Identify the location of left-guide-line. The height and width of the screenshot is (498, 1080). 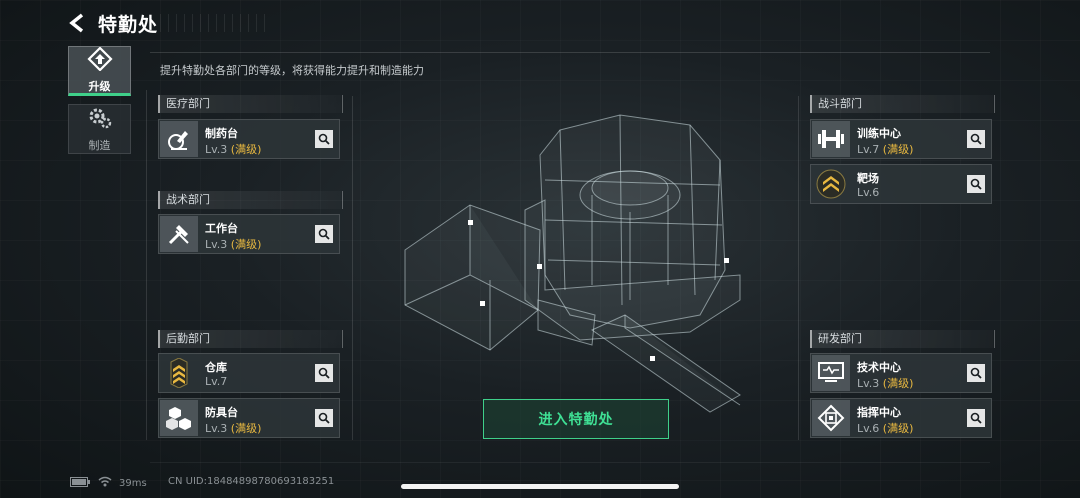
(146, 265).